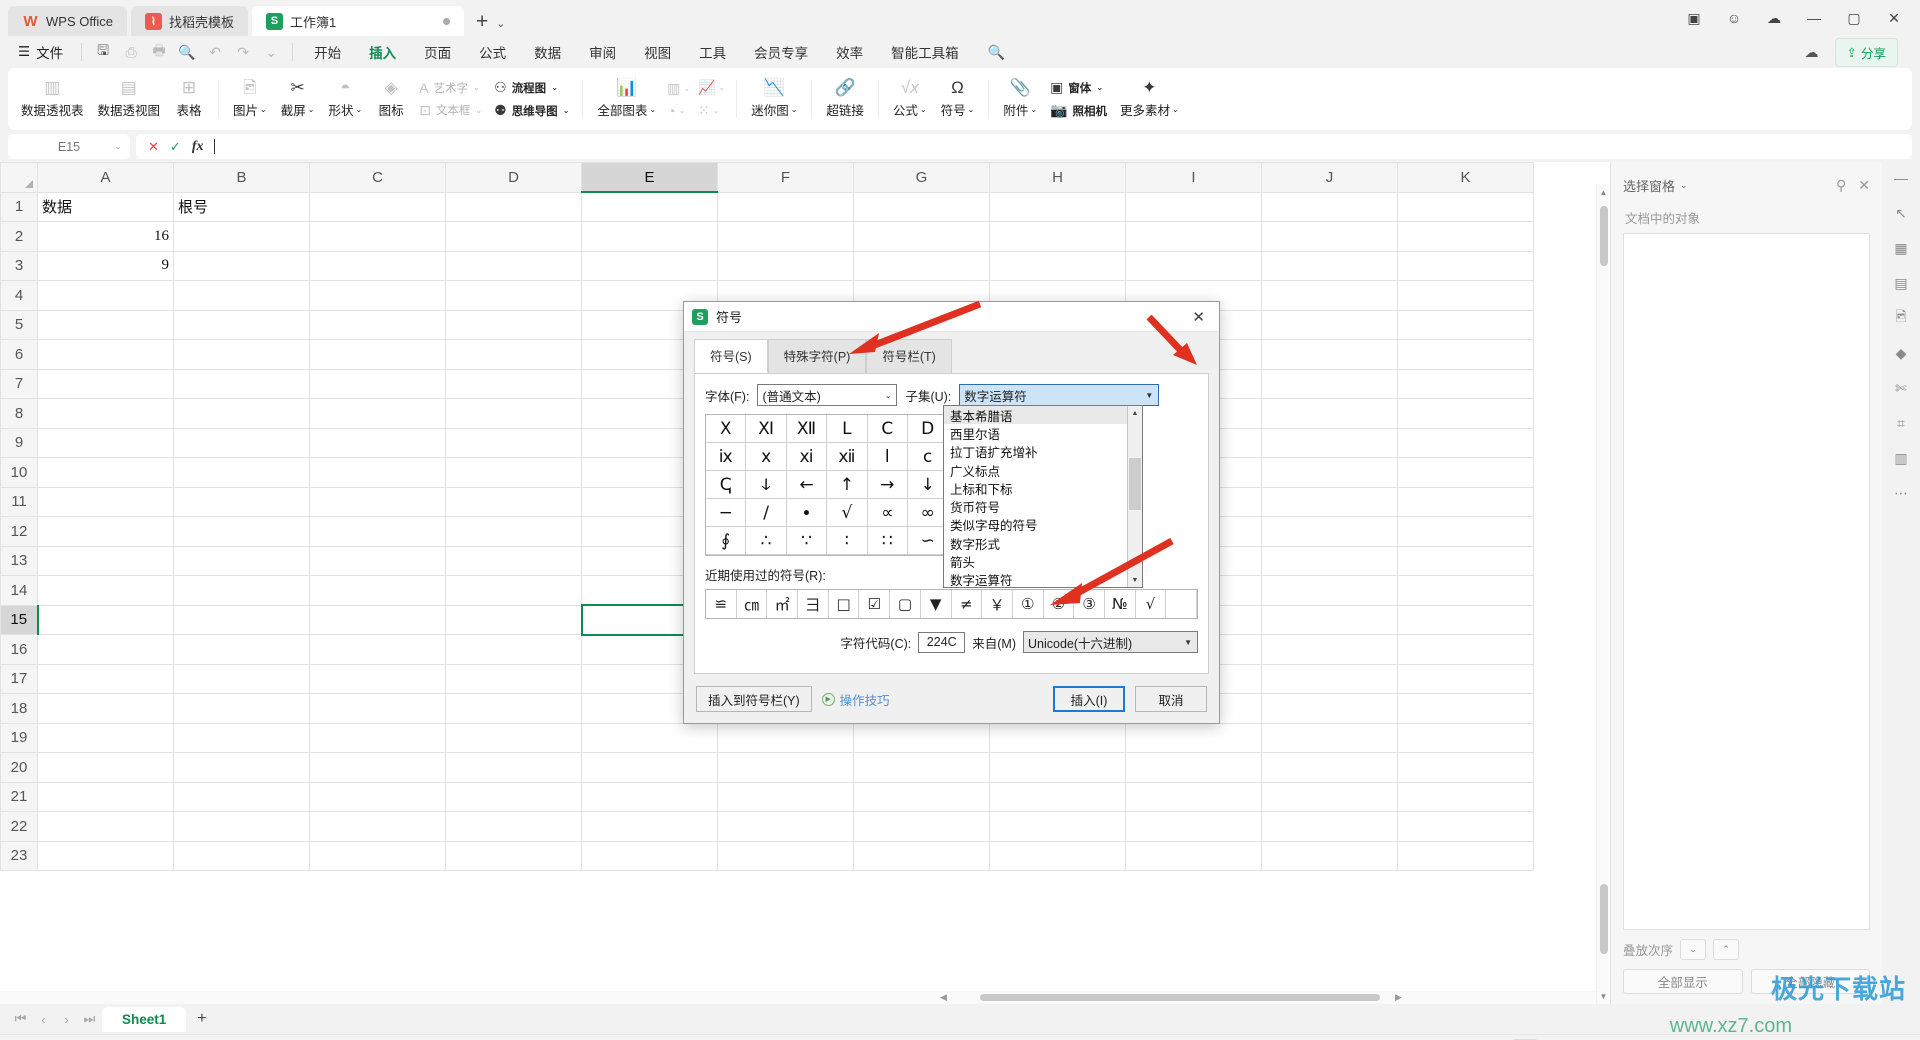  What do you see at coordinates (1020, 99) in the screenshot?
I see `attachment-button: 📎 附件 ⌄` at bounding box center [1020, 99].